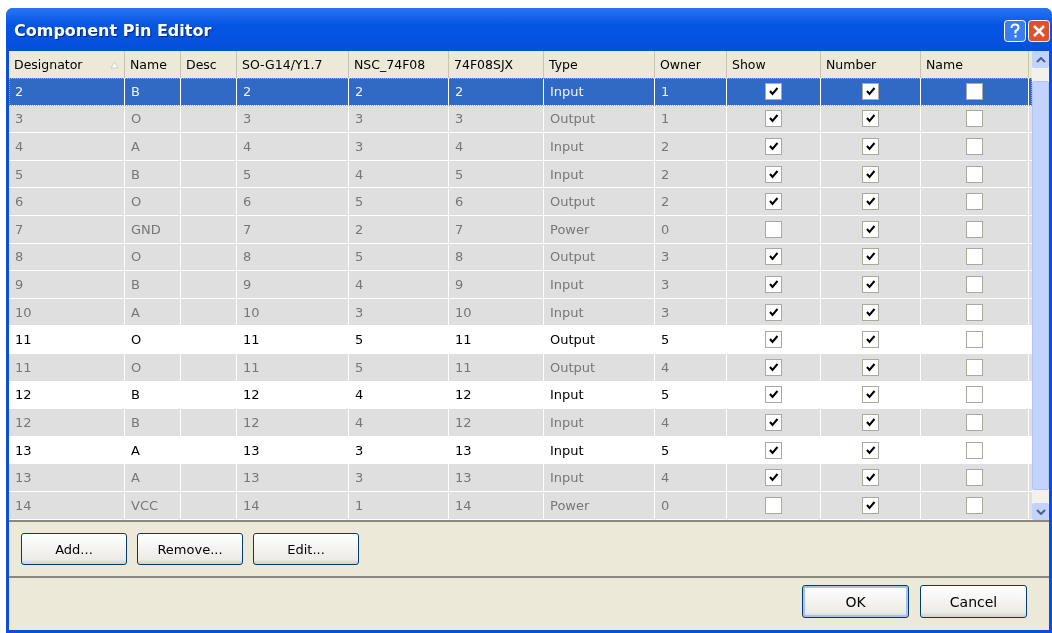 The height and width of the screenshot is (633, 1052). Describe the element at coordinates (113, 30) in the screenshot. I see `window-title: Component Pin Editor` at that location.